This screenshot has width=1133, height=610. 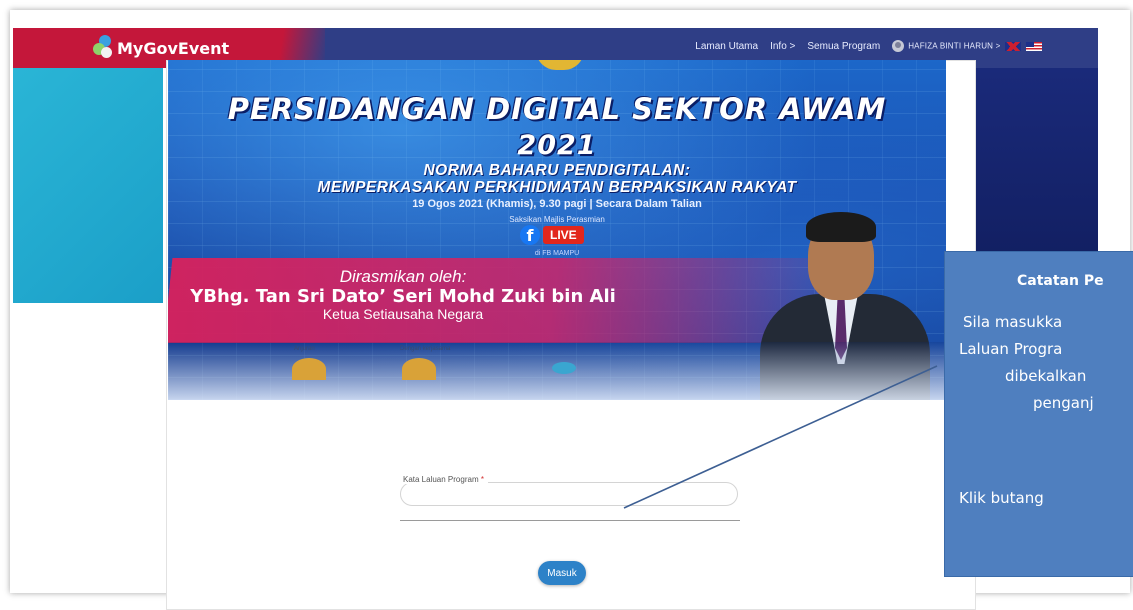 What do you see at coordinates (425, 349) in the screenshot?
I see `logo-caption-kerjasama: Dengan kerjasama` at bounding box center [425, 349].